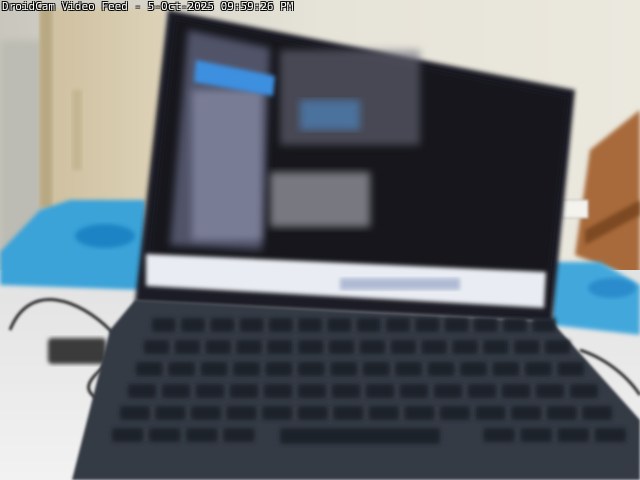 The height and width of the screenshot is (480, 640). What do you see at coordinates (330, 115) in the screenshot?
I see `screen-code-accent` at bounding box center [330, 115].